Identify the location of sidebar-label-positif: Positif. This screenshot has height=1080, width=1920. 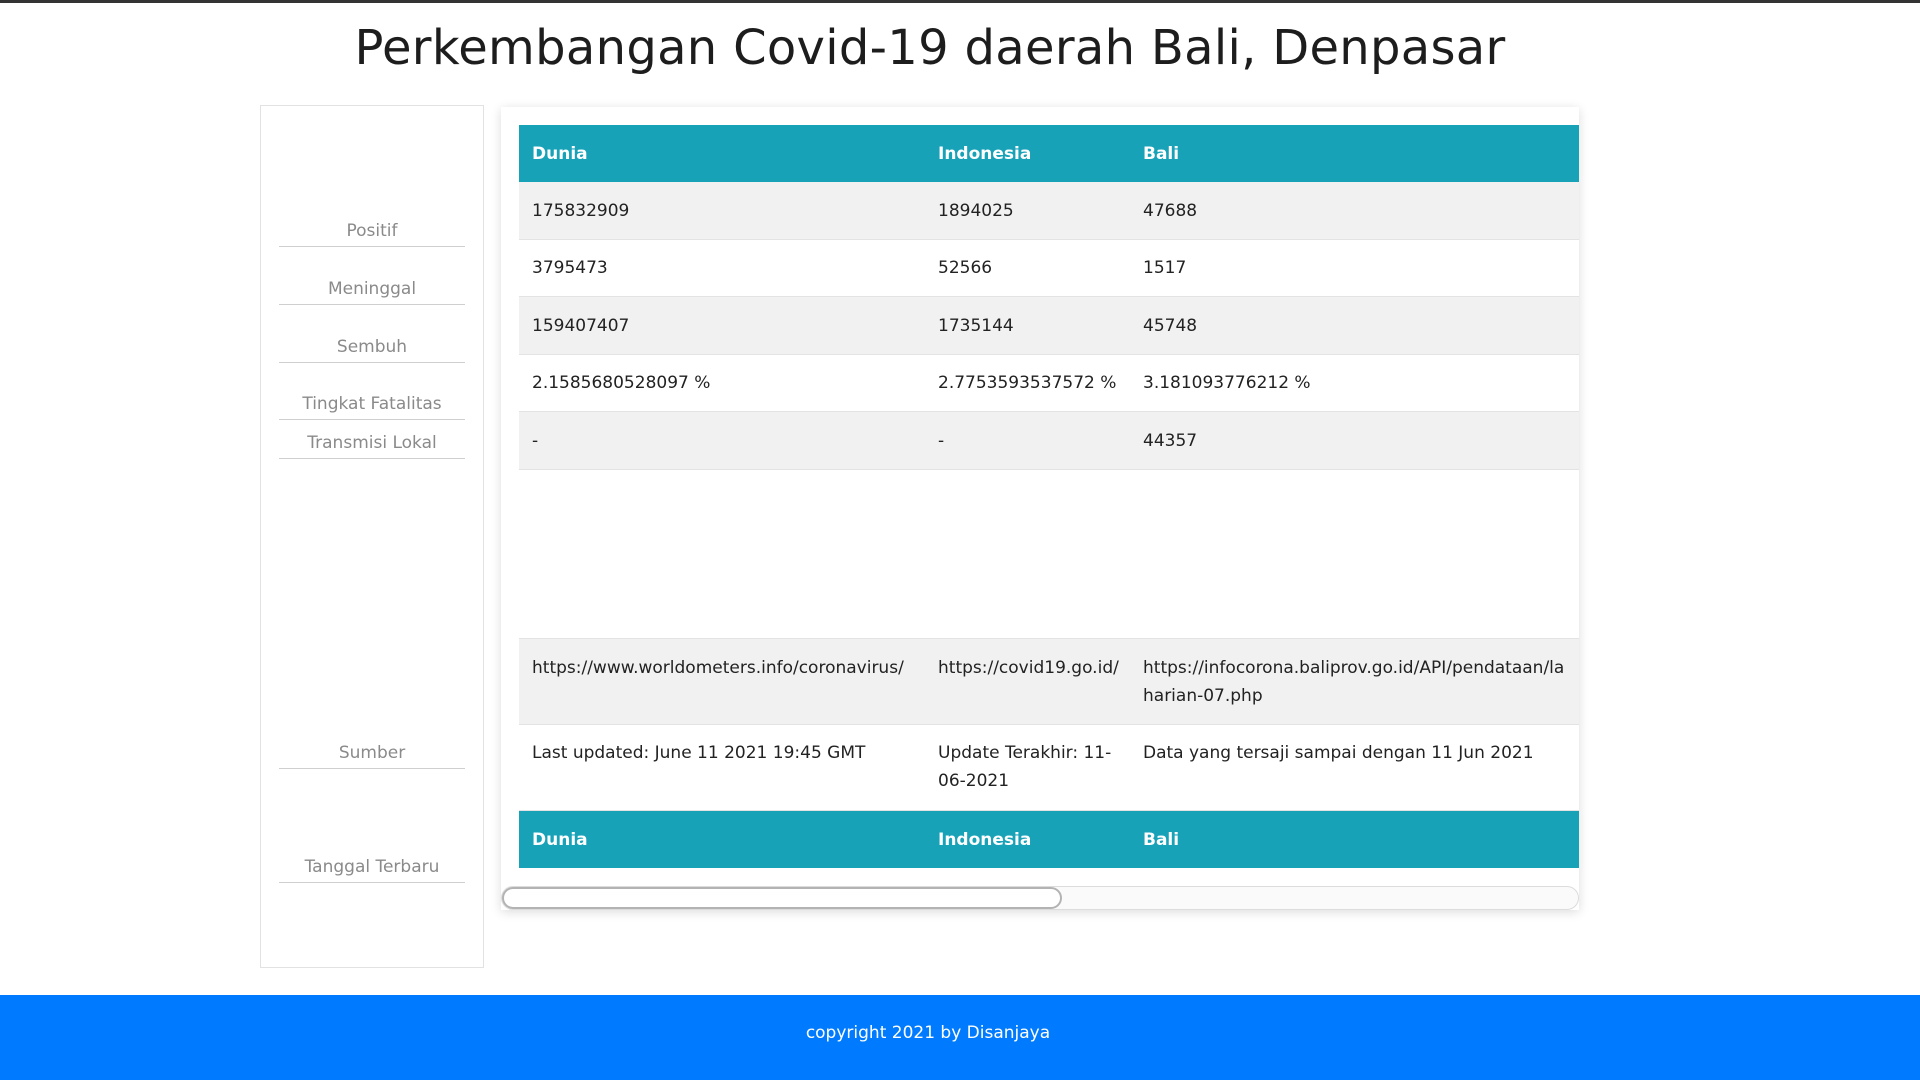
(372, 234).